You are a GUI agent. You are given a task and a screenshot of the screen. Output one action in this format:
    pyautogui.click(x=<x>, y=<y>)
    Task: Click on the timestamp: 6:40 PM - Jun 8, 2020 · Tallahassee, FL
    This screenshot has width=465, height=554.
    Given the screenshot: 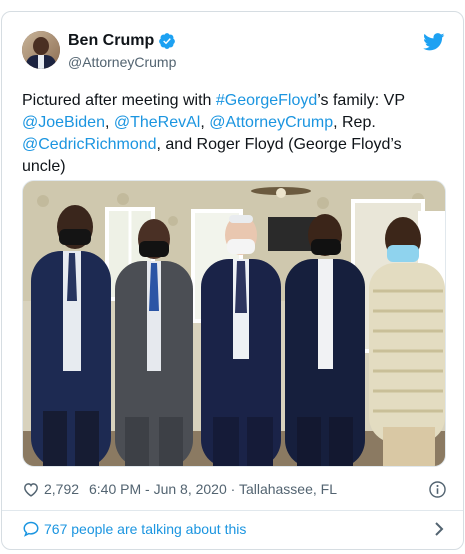 What is the action you would take?
    pyautogui.click(x=213, y=489)
    